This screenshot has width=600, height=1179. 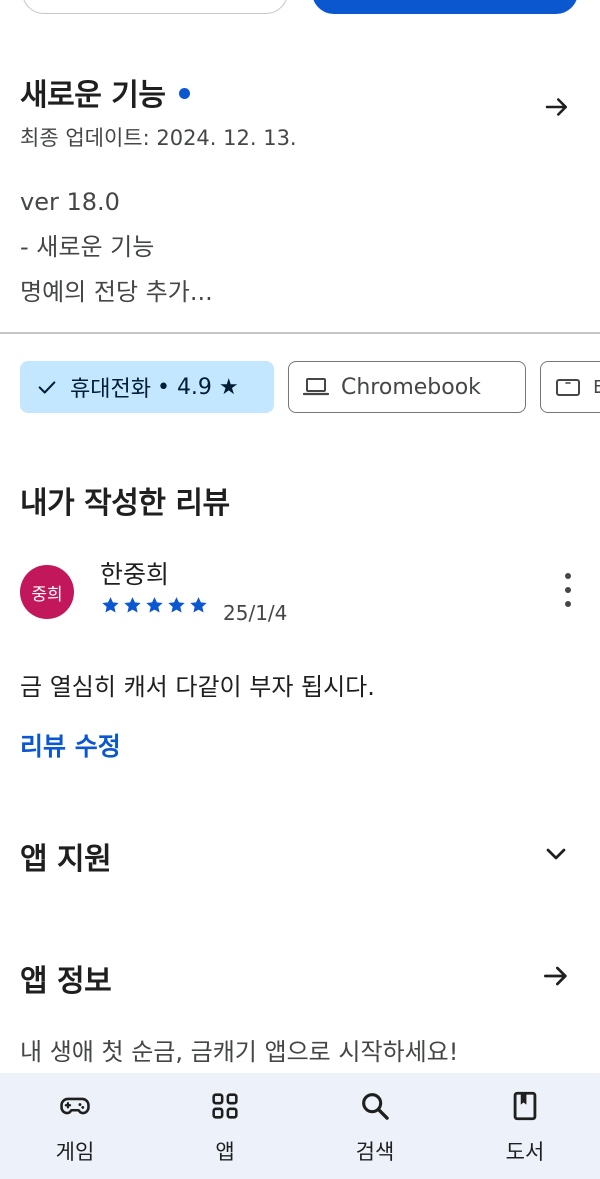 I want to click on nav-item-apps: 앱, so click(x=225, y=1126).